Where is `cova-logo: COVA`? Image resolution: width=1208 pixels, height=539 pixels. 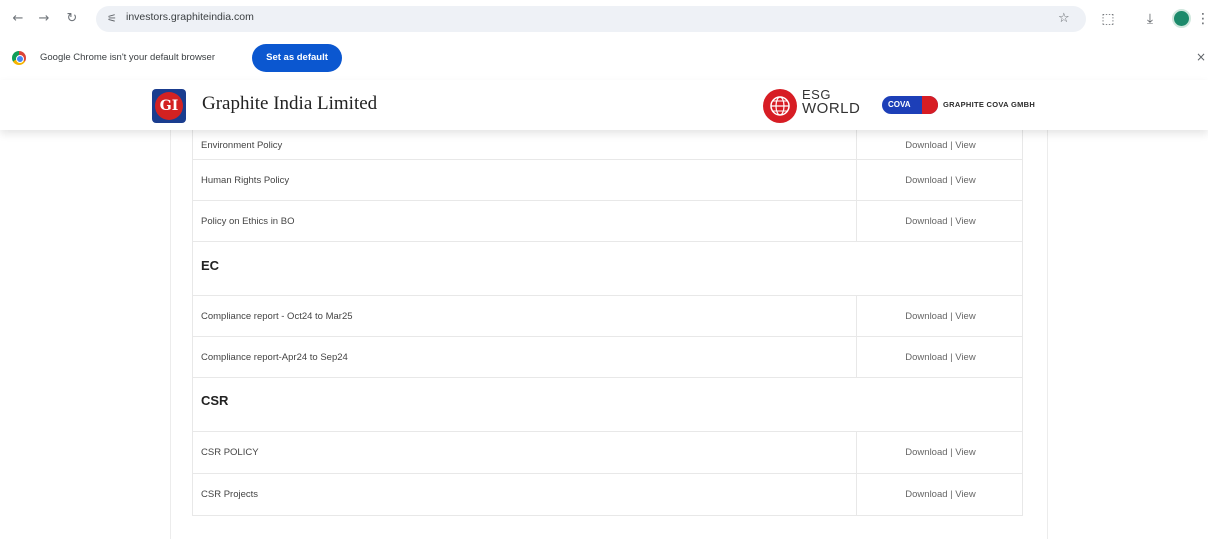 cova-logo: COVA is located at coordinates (910, 105).